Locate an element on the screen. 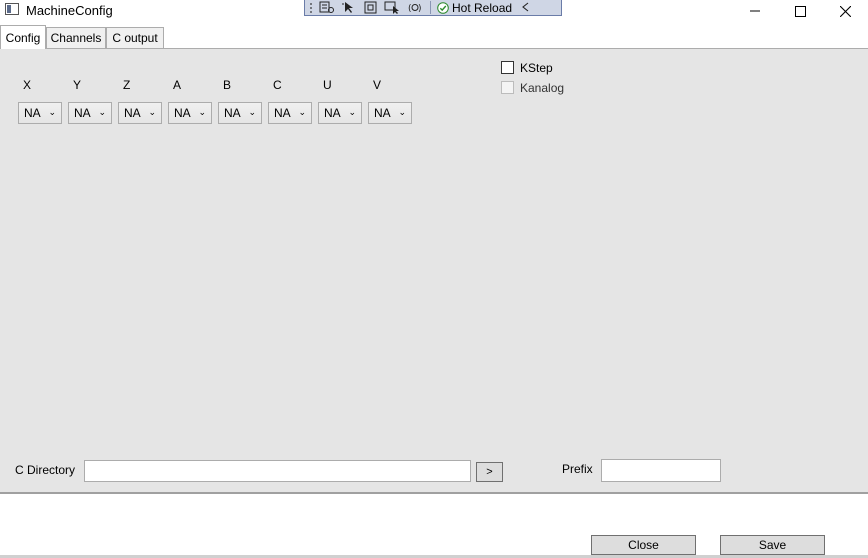 The height and width of the screenshot is (558, 868). browse-button: > is located at coordinates (489, 472).